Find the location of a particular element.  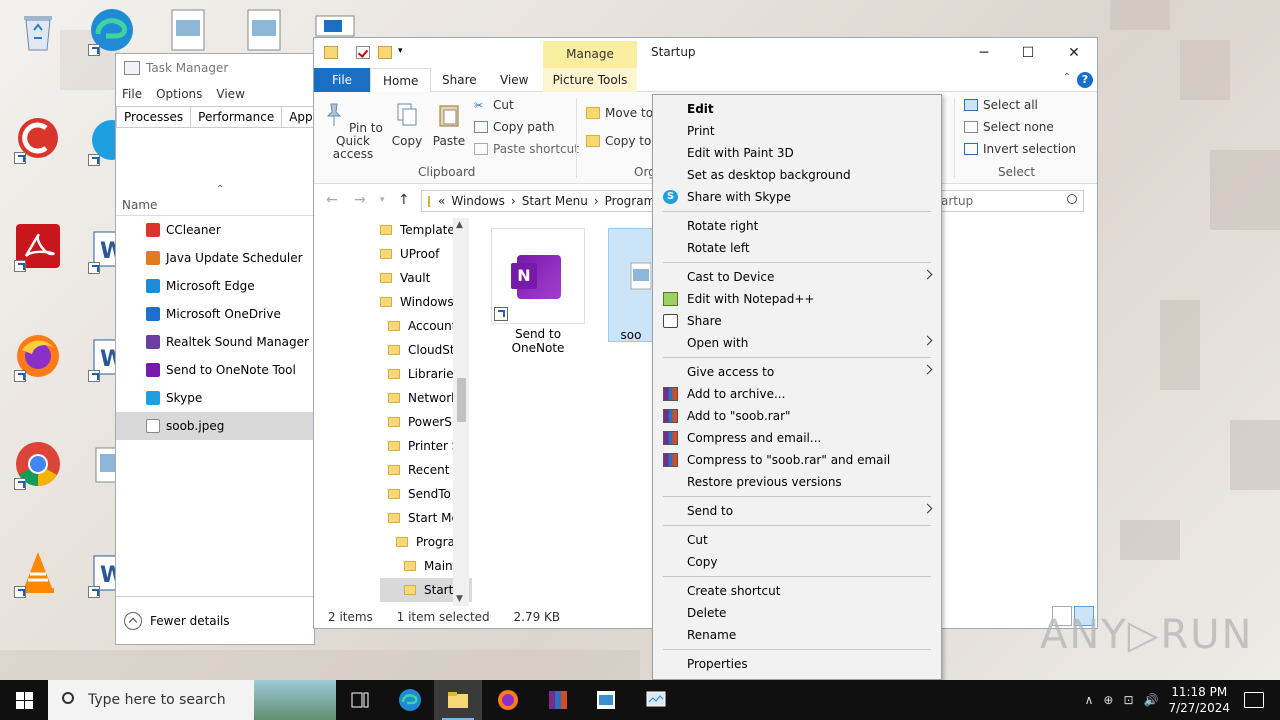

context-menu-item: Open with is located at coordinates (797, 343).